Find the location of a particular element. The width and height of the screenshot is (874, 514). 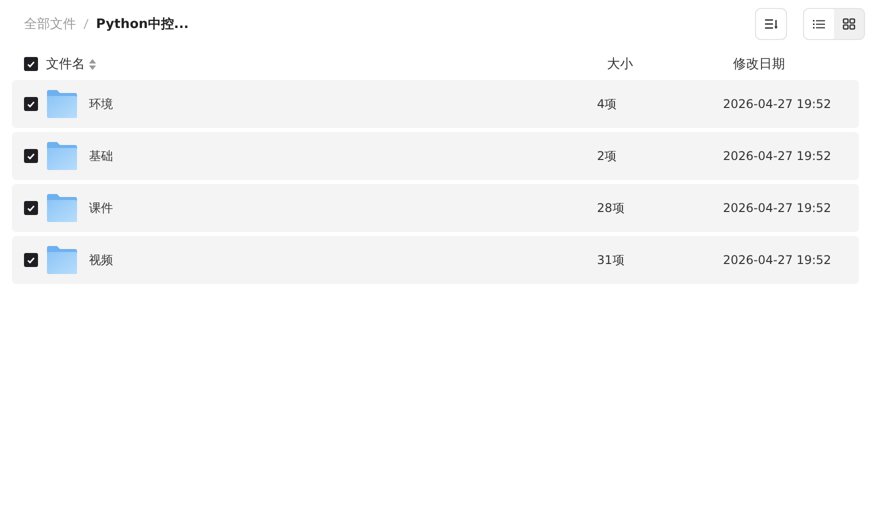

grid-icon is located at coordinates (849, 24).